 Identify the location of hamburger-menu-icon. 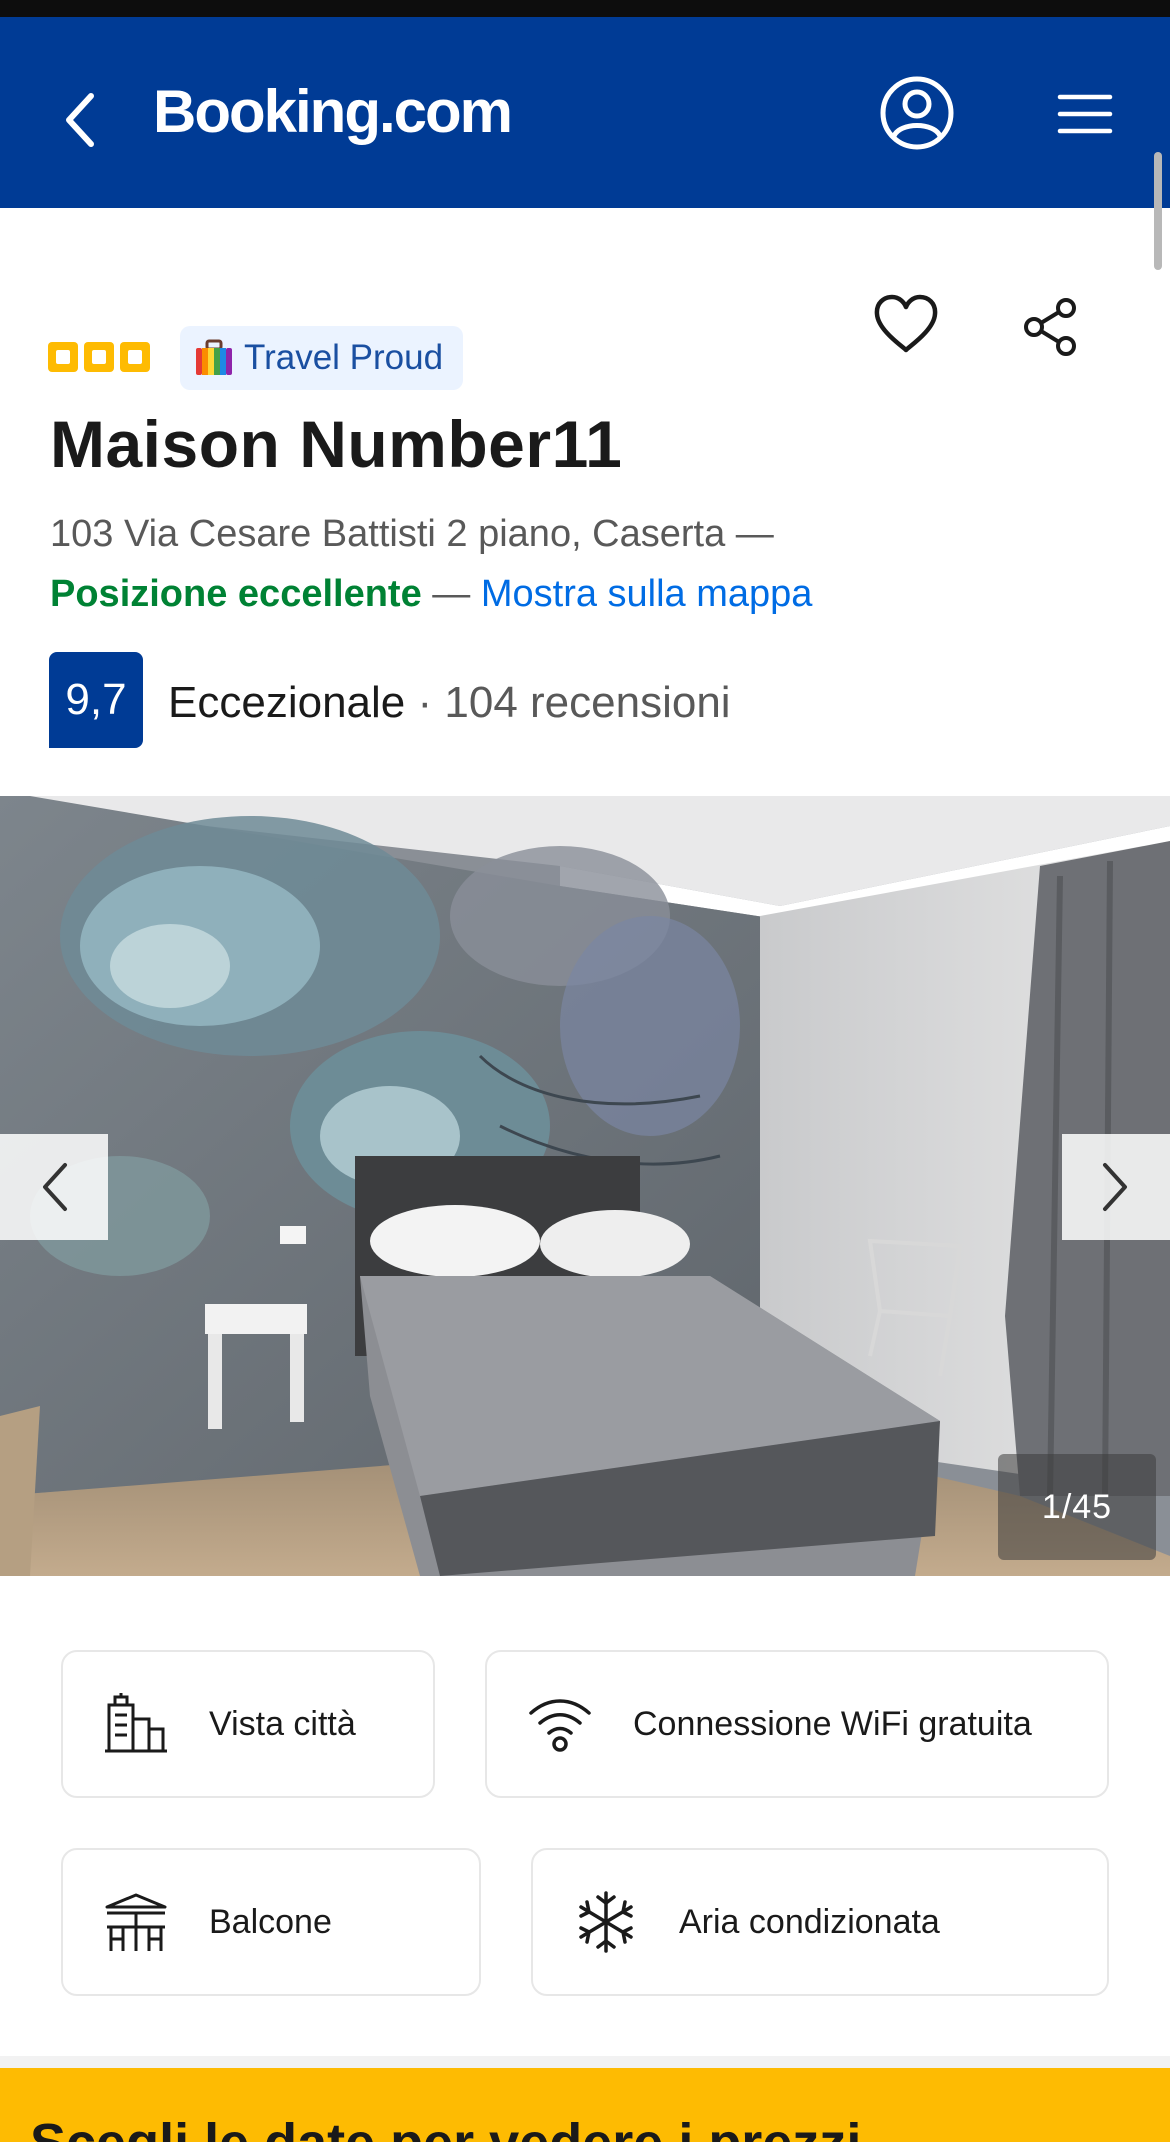
(1085, 114).